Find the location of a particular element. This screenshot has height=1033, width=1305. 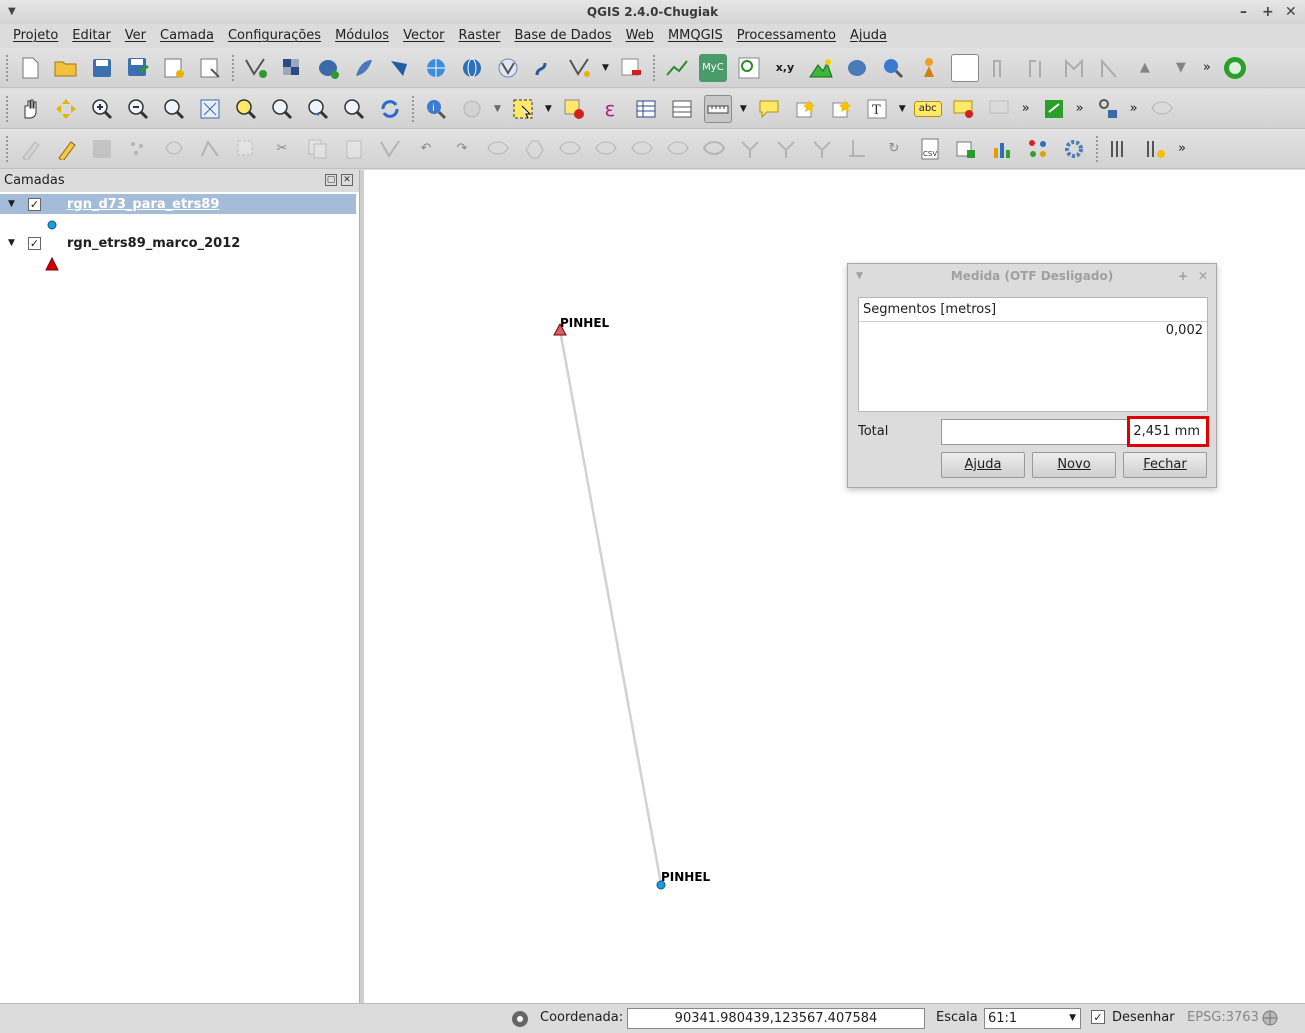

save-edits-icon is located at coordinates (102, 149).